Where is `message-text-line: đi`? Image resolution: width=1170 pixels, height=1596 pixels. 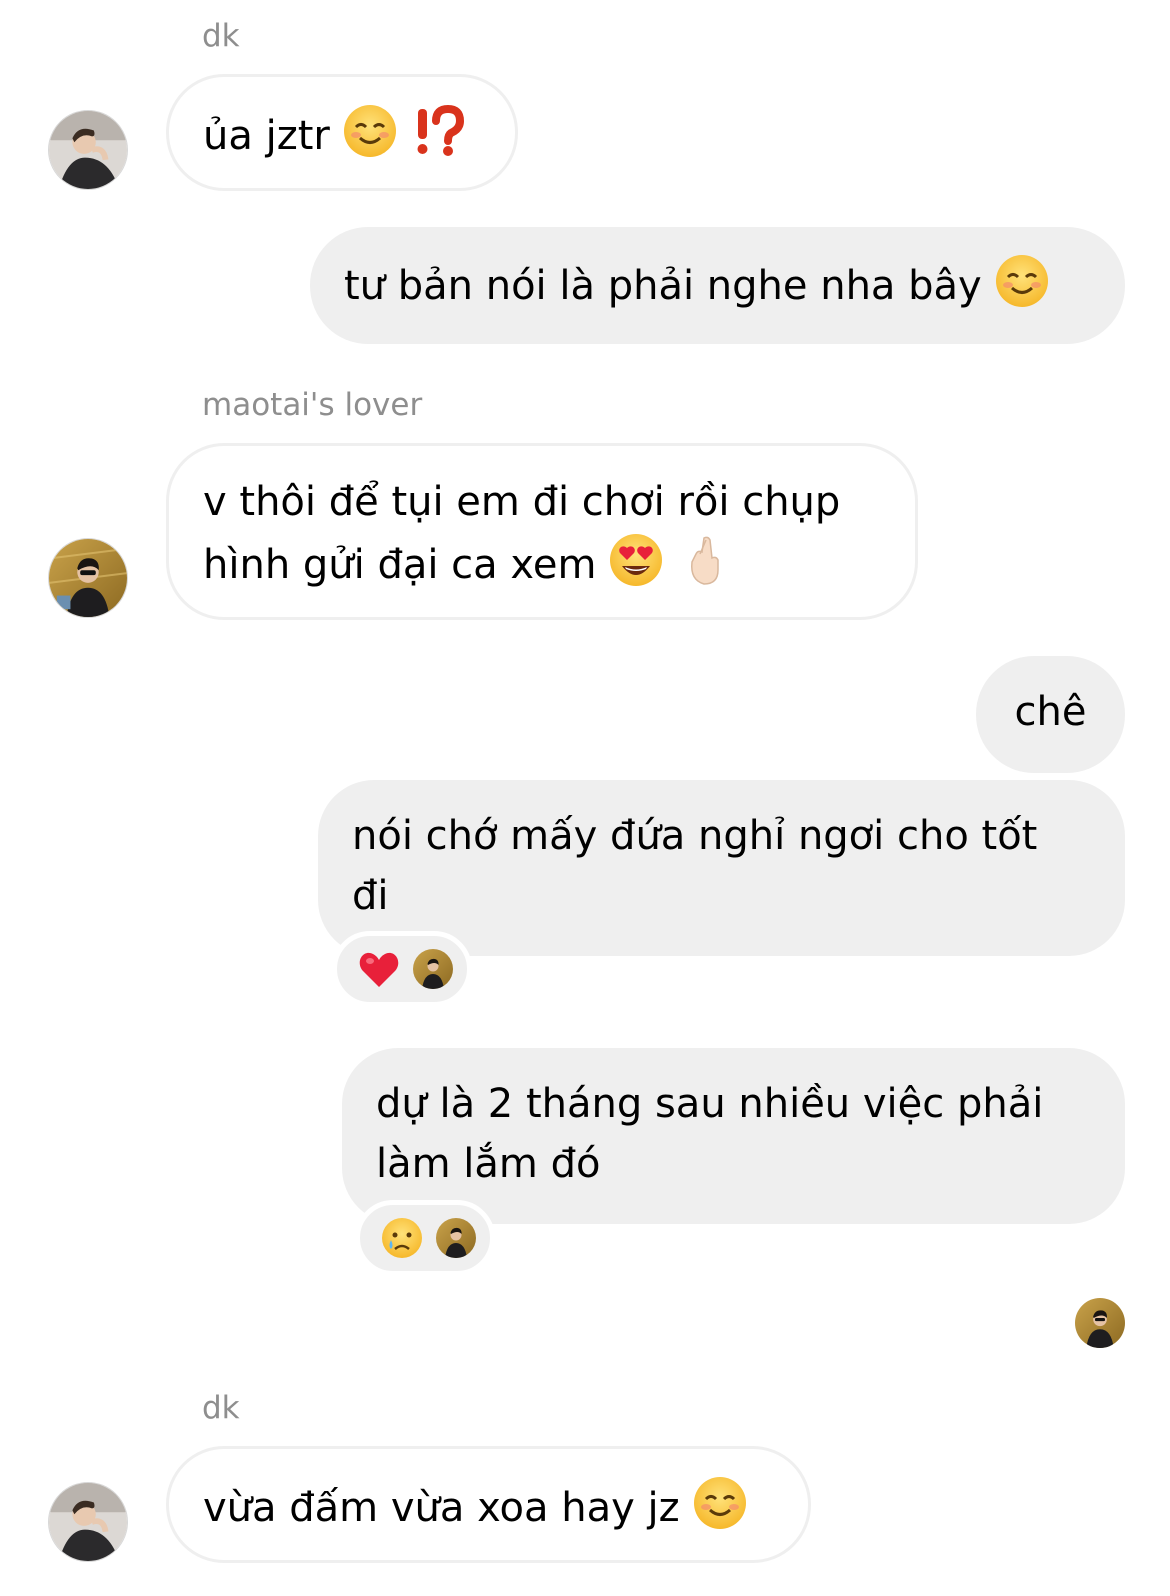
message-text-line: đi is located at coordinates (370, 896).